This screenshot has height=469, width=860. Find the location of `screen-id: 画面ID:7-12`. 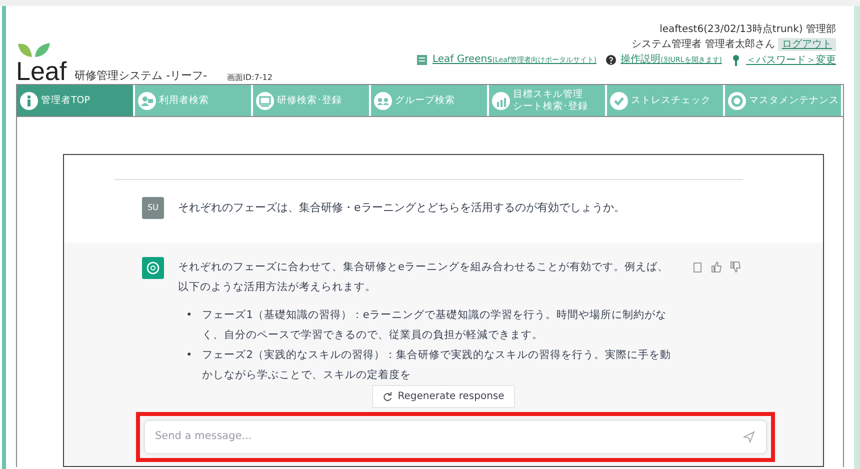

screen-id: 画面ID:7-12 is located at coordinates (249, 78).